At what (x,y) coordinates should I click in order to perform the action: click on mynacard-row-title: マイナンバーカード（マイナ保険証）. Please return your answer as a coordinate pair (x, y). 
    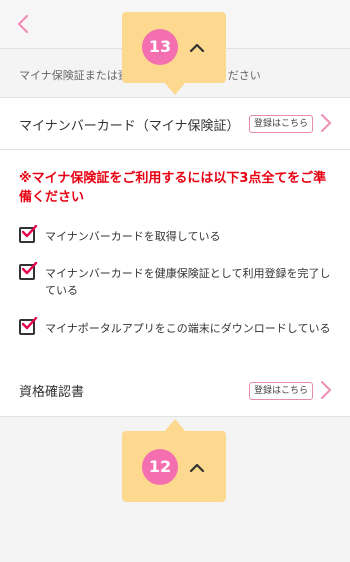
    Looking at the image, I should click on (129, 126).